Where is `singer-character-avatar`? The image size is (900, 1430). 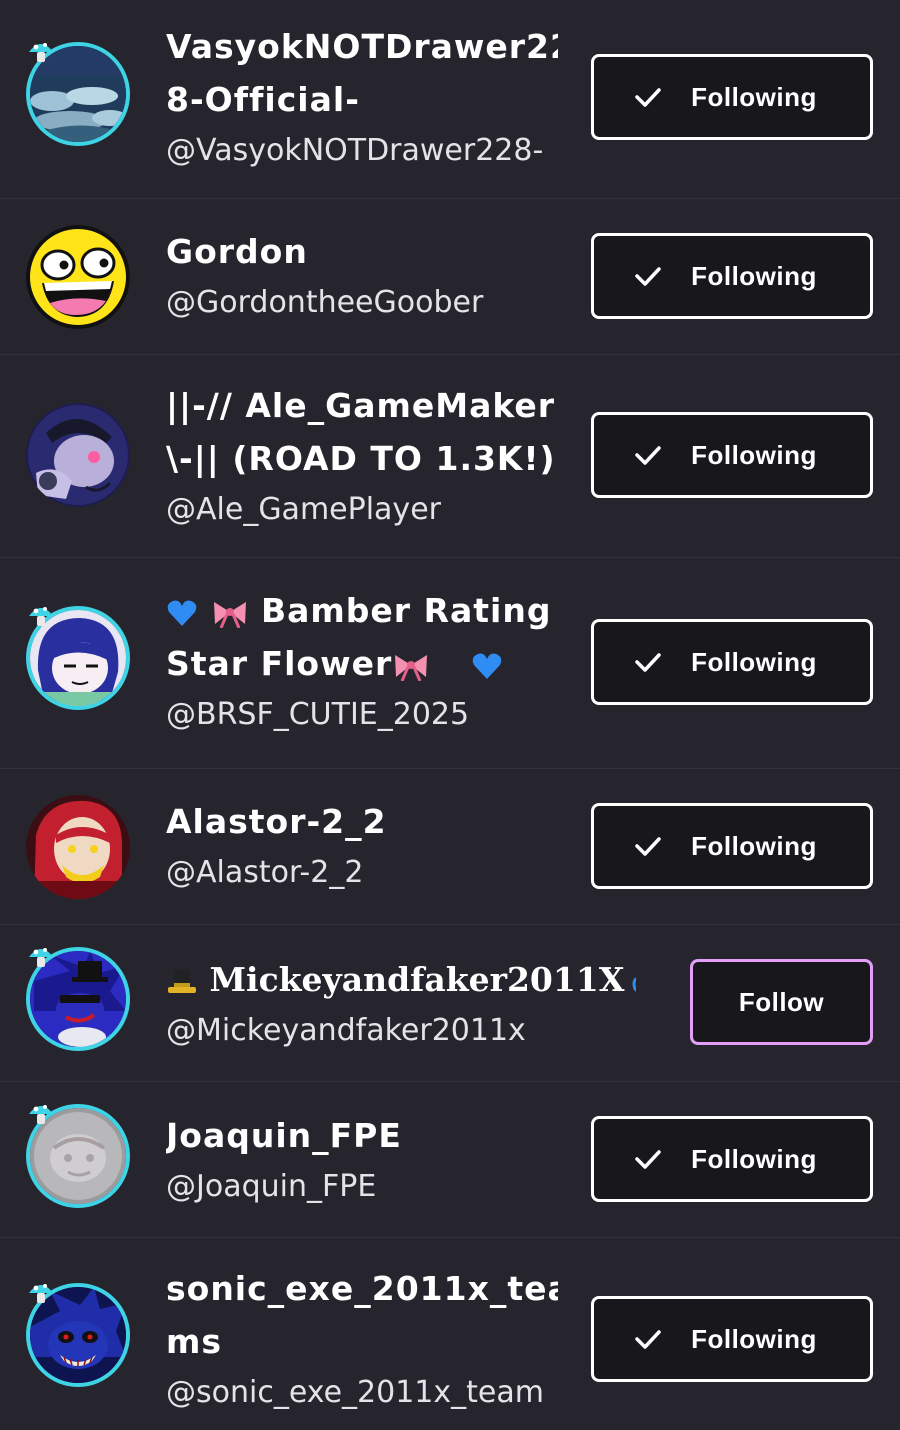 singer-character-avatar is located at coordinates (78, 455).